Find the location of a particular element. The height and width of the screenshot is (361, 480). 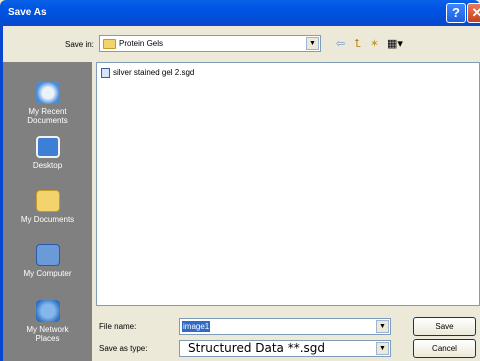

file-icon is located at coordinates (105, 73).